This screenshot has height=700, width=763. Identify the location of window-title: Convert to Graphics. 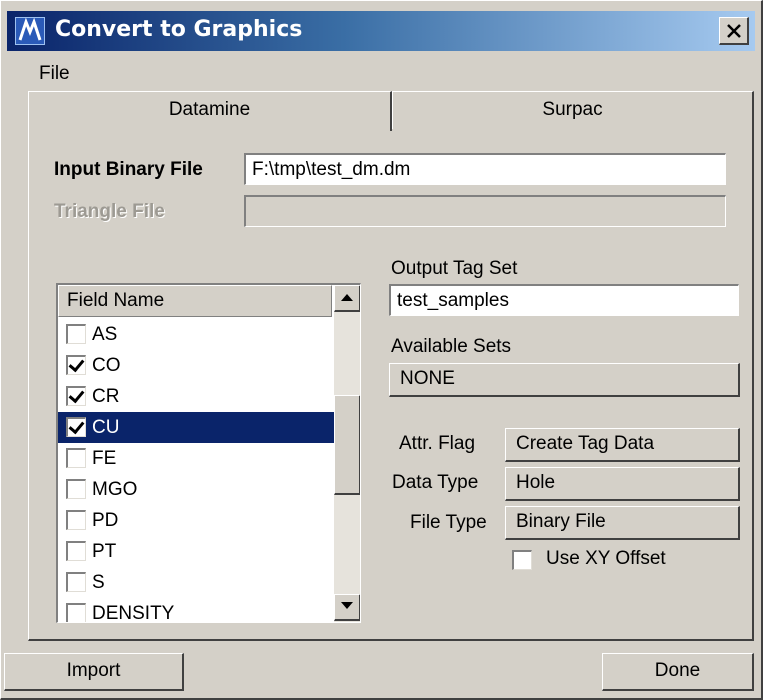
(179, 29).